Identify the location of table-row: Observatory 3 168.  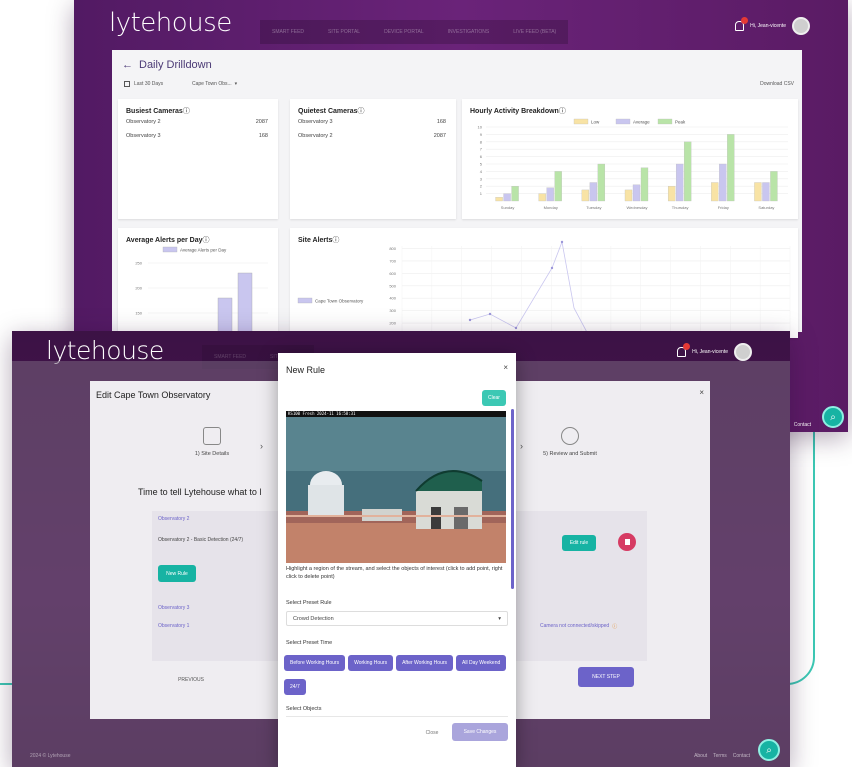
(197, 136).